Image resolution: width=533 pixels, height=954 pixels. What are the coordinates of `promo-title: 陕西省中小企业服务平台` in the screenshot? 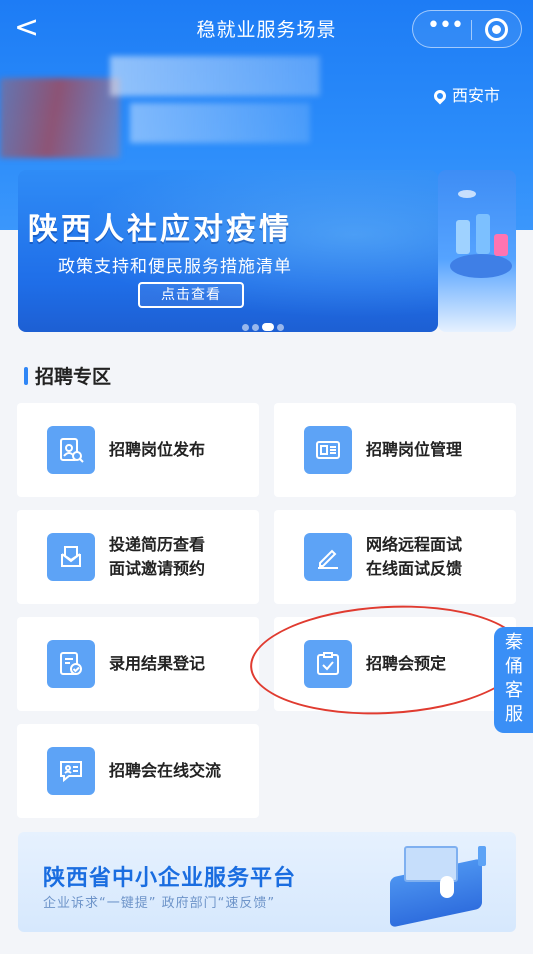 It's located at (170, 878).